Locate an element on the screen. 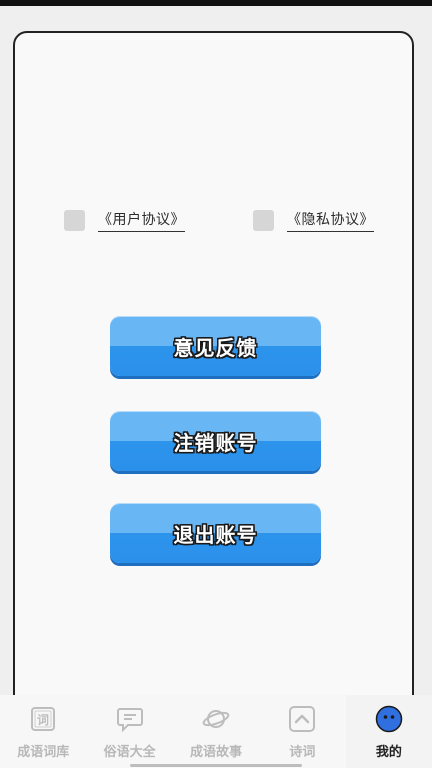 This screenshot has height=768, width=432. tab-proverbs: 俗语大全 is located at coordinates (129, 731).